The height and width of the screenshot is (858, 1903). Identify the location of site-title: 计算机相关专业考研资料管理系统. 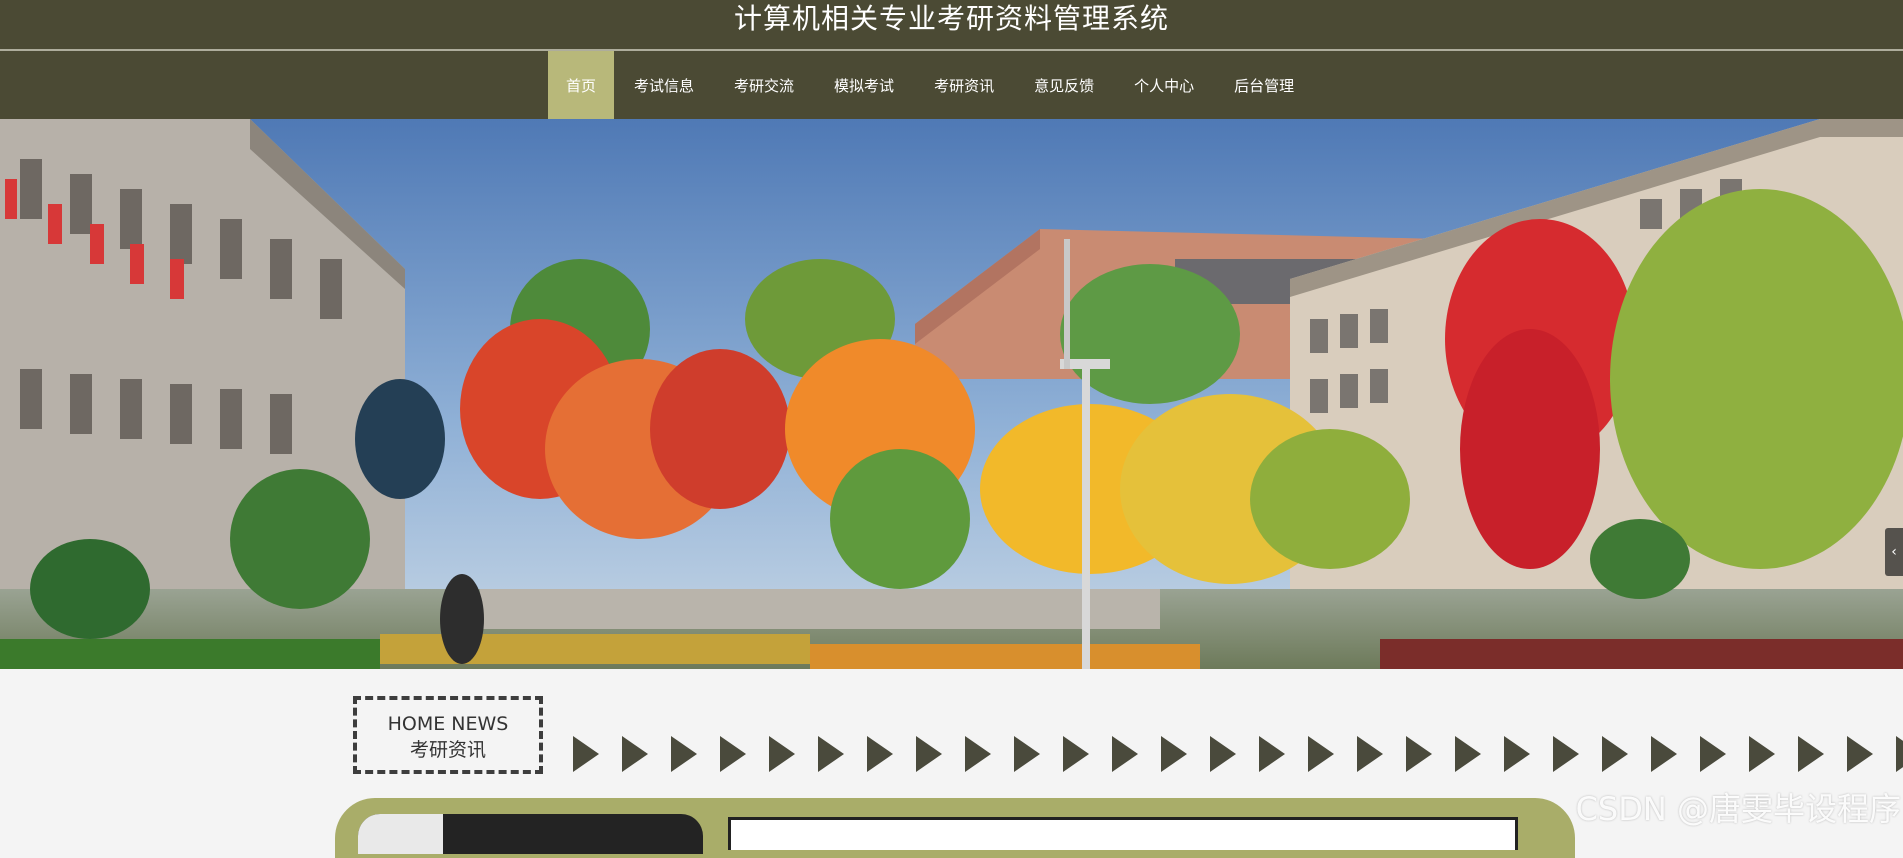
(951, 18).